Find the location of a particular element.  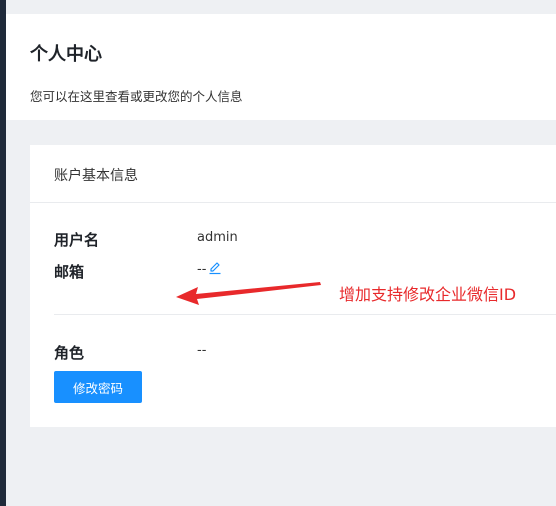

email-value: -- is located at coordinates (202, 269).